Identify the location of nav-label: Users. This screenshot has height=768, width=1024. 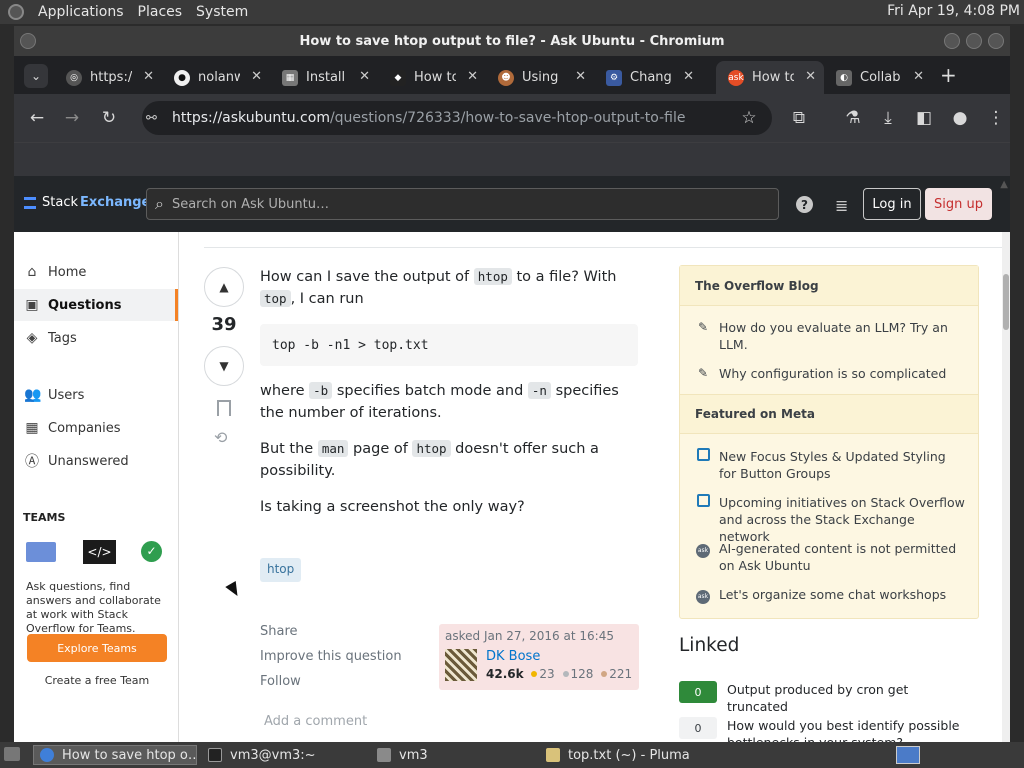
(66, 395).